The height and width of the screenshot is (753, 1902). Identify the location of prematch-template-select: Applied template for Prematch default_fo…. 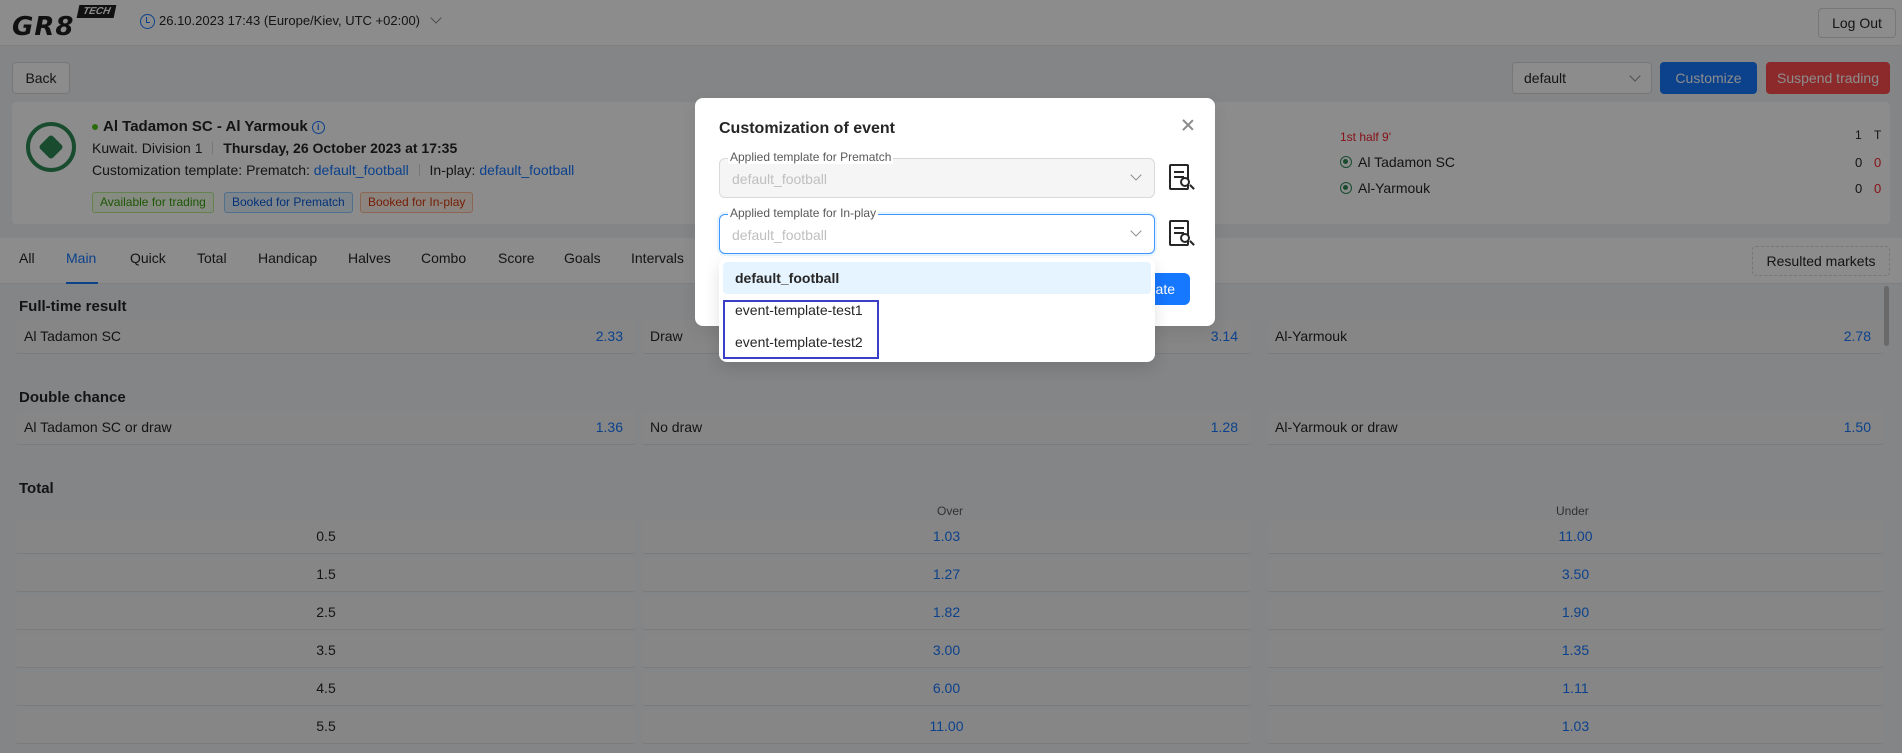
(937, 174).